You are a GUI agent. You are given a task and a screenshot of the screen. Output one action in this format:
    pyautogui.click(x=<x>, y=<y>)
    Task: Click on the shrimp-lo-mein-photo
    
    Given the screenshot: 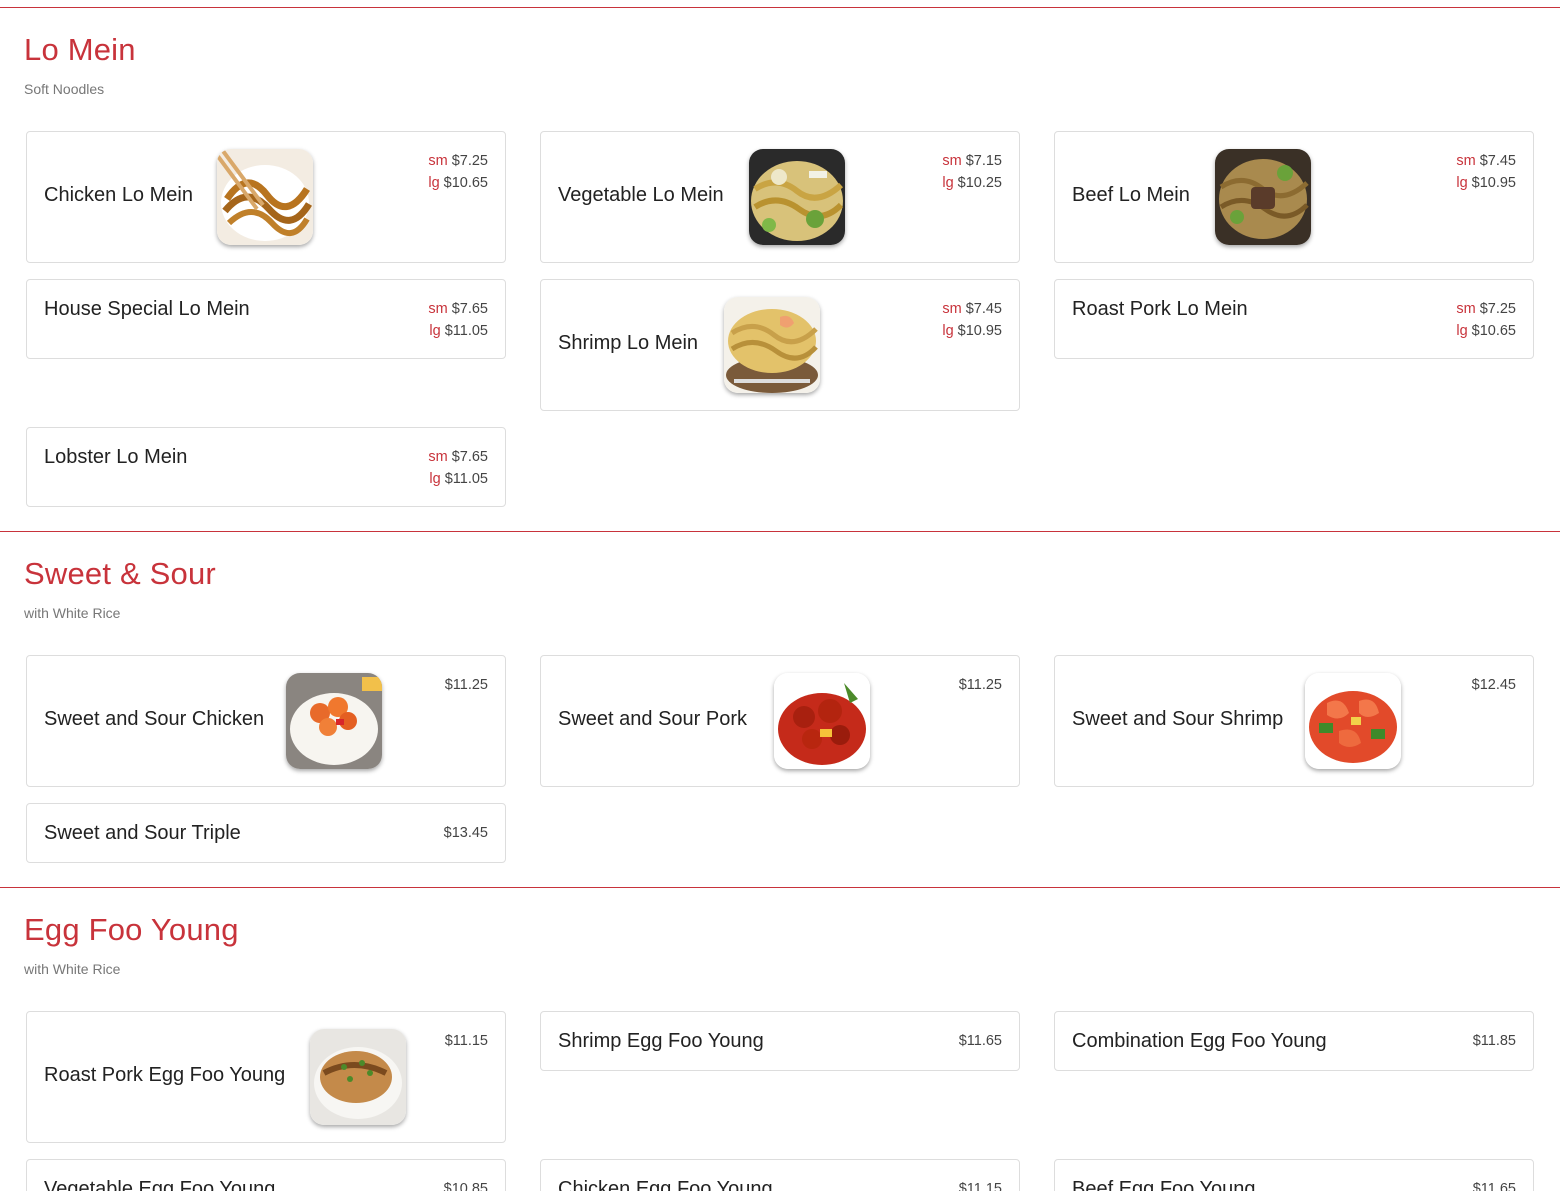 What is the action you would take?
    pyautogui.click(x=772, y=345)
    